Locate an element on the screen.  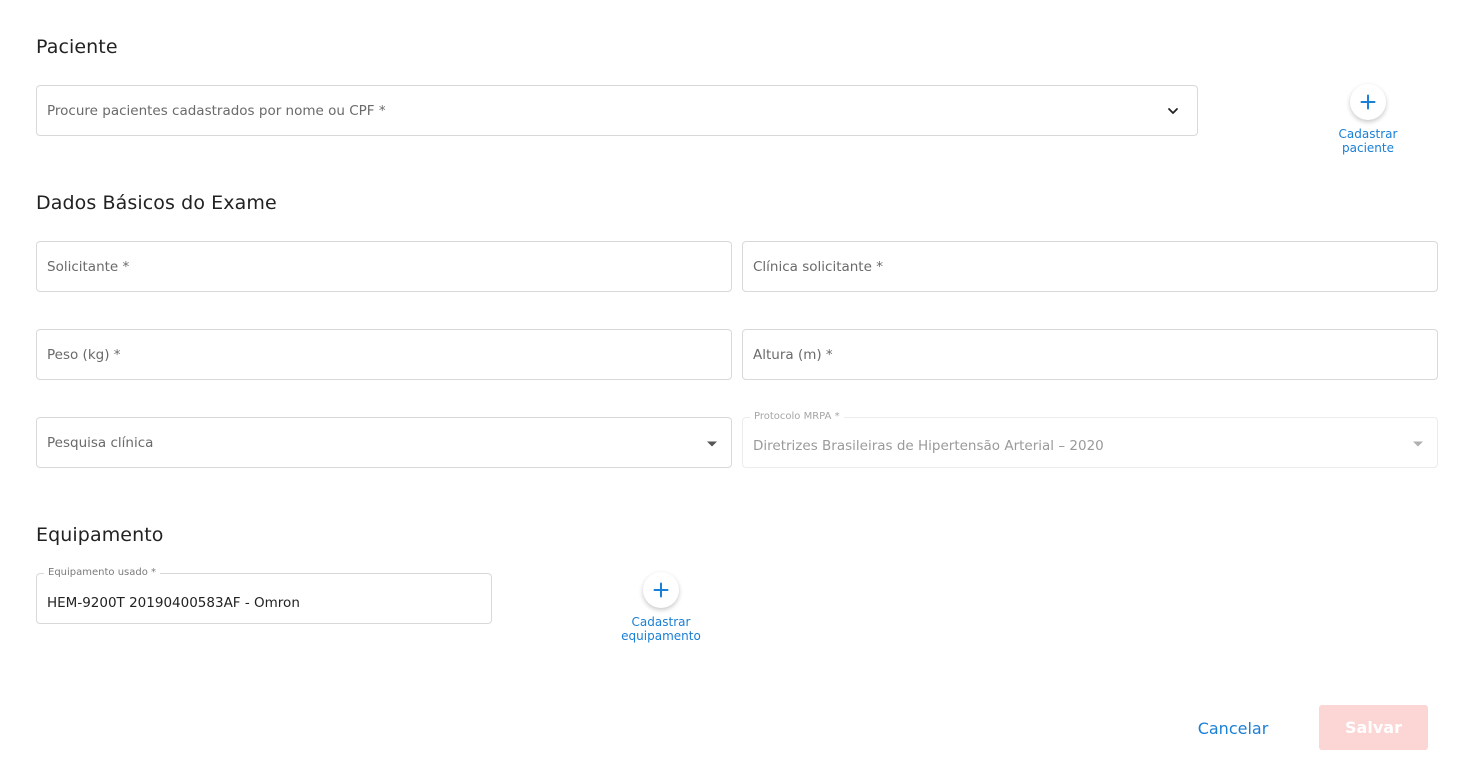
add-patient-button is located at coordinates (1368, 102).